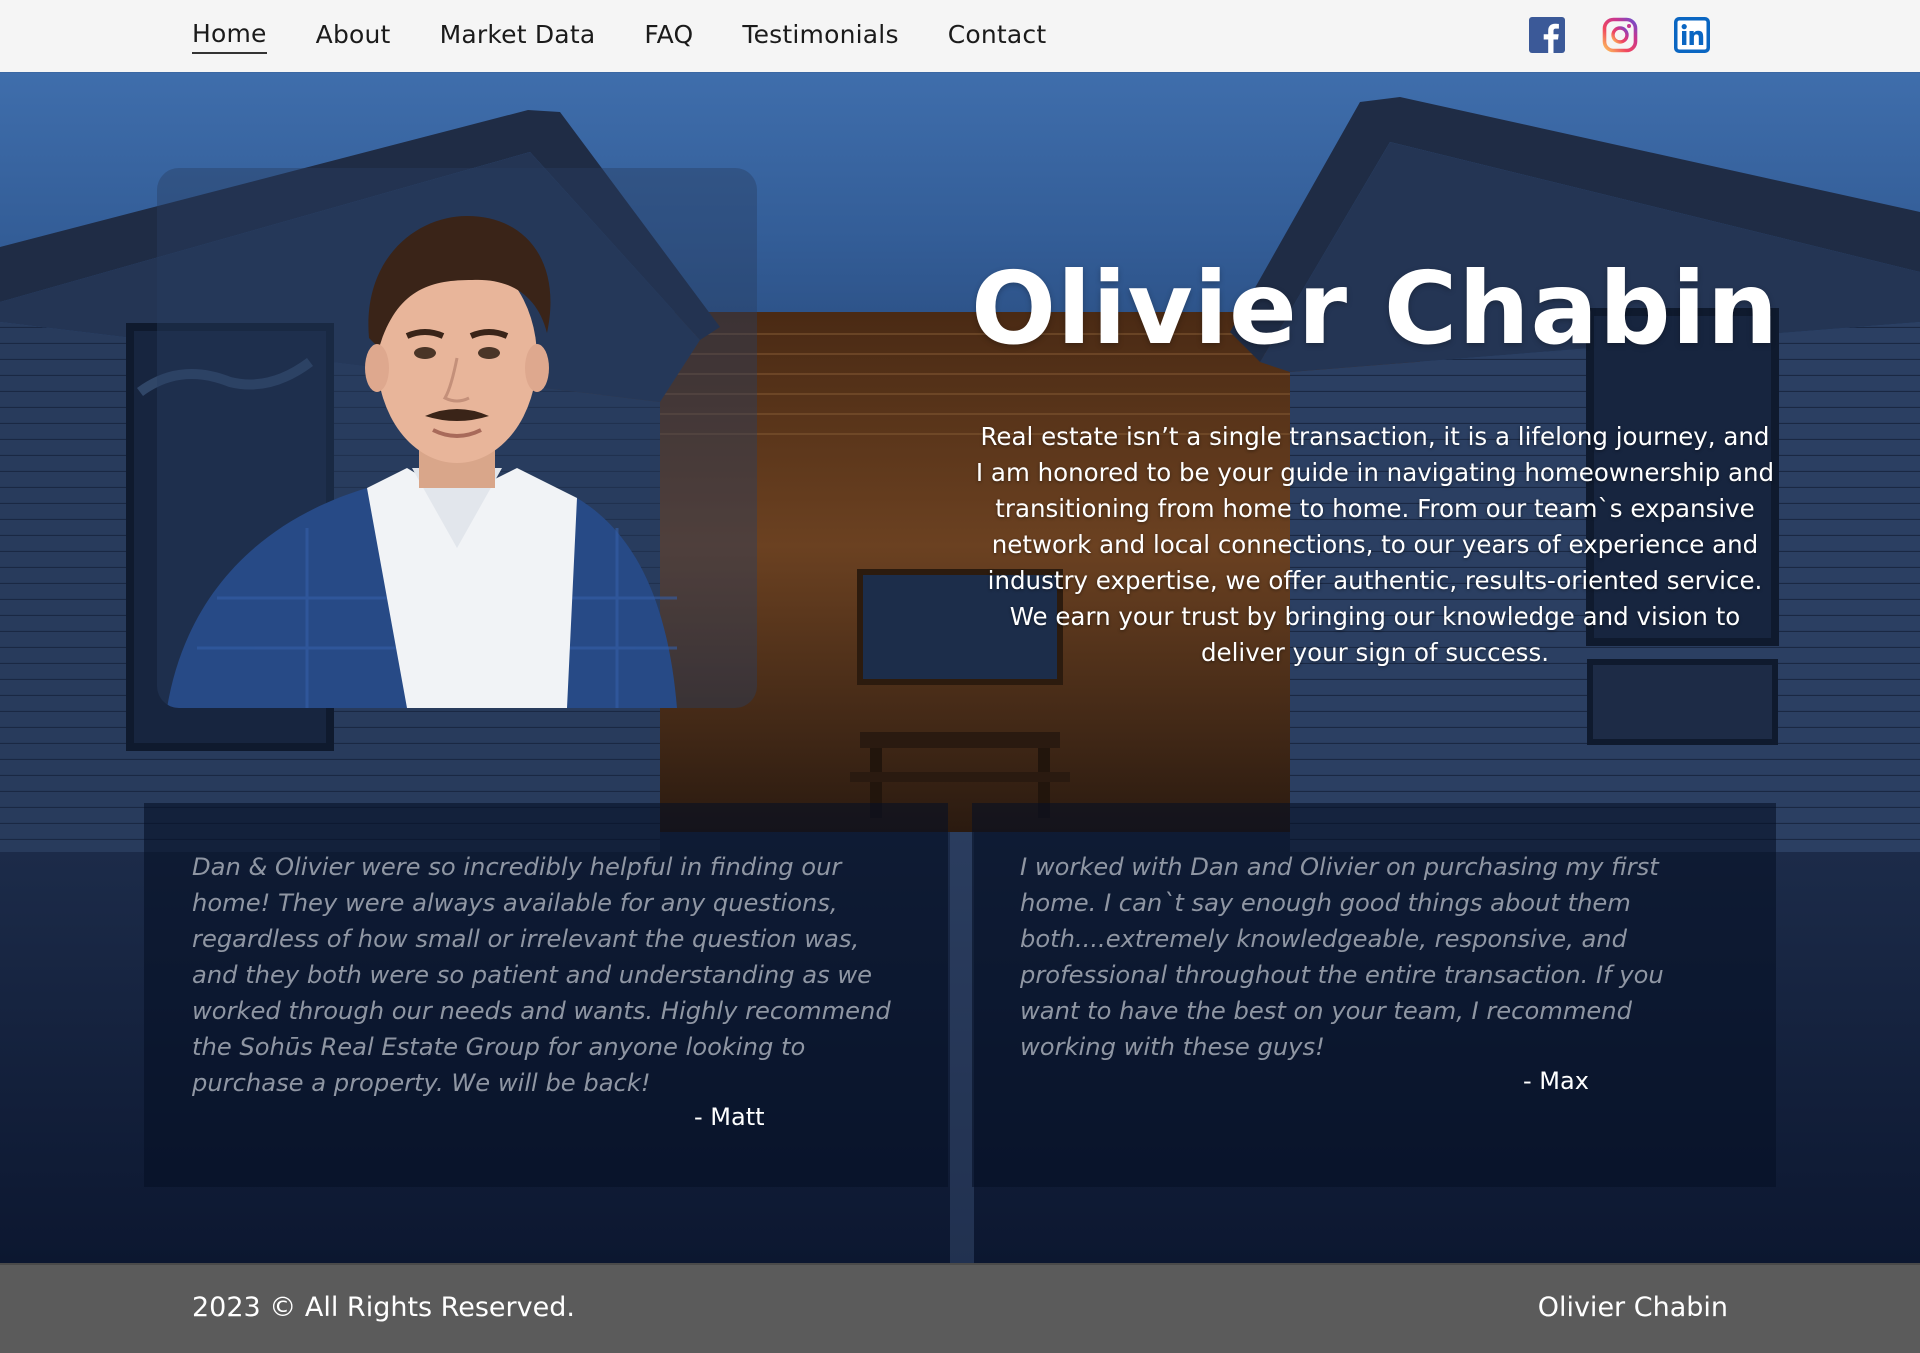 This screenshot has width=1920, height=1353. I want to click on nav-link-market-data: Market Data, so click(518, 36).